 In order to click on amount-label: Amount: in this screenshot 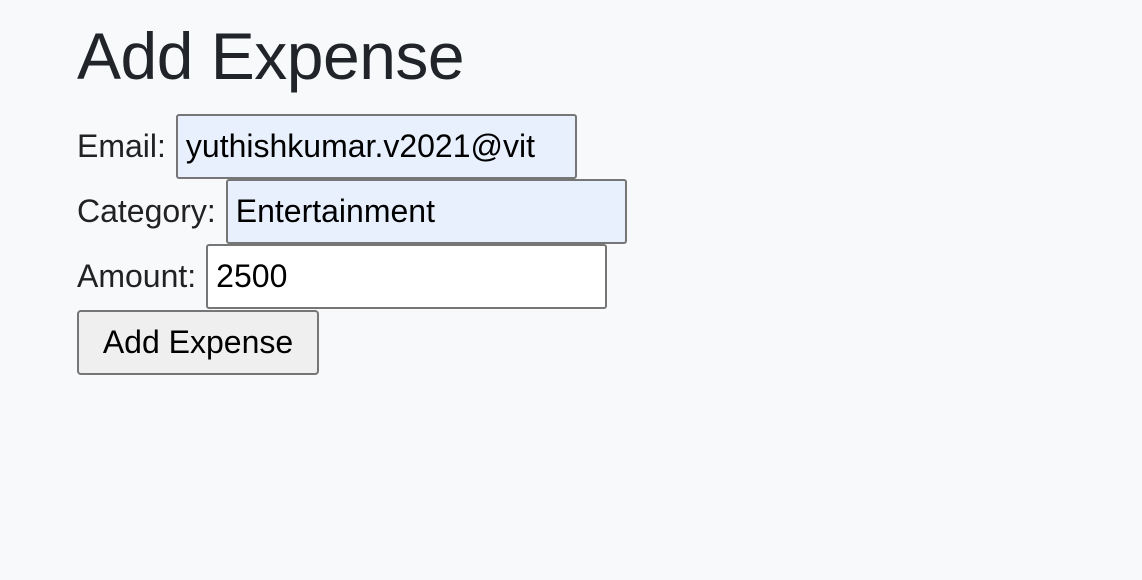, I will do `click(137, 276)`.